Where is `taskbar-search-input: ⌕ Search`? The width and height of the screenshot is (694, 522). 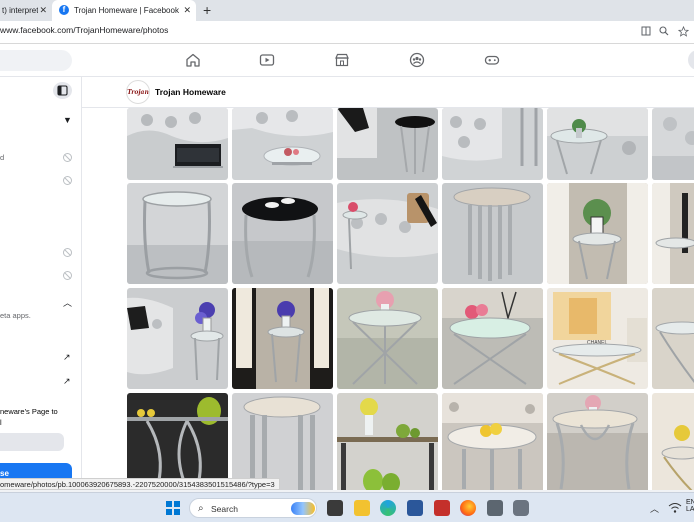
taskbar-search-input: ⌕ Search is located at coordinates (253, 508).